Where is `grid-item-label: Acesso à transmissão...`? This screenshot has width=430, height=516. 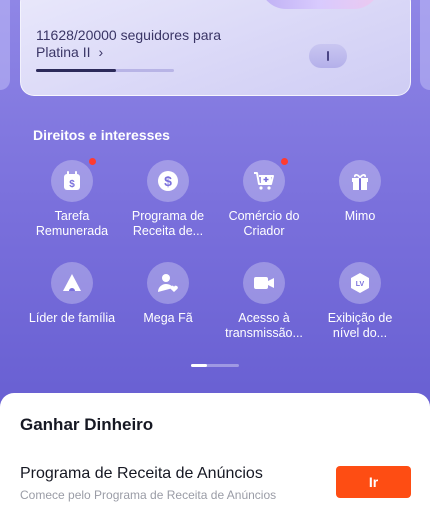
grid-item-label: Acesso à transmissão... is located at coordinates (264, 325).